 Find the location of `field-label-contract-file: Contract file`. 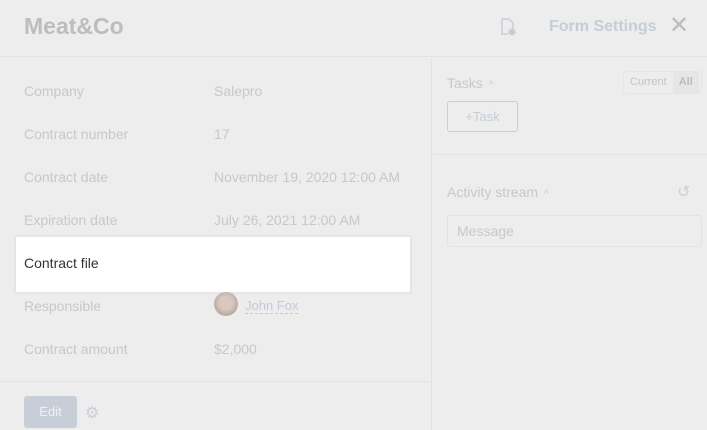

field-label-contract-file: Contract file is located at coordinates (61, 263).